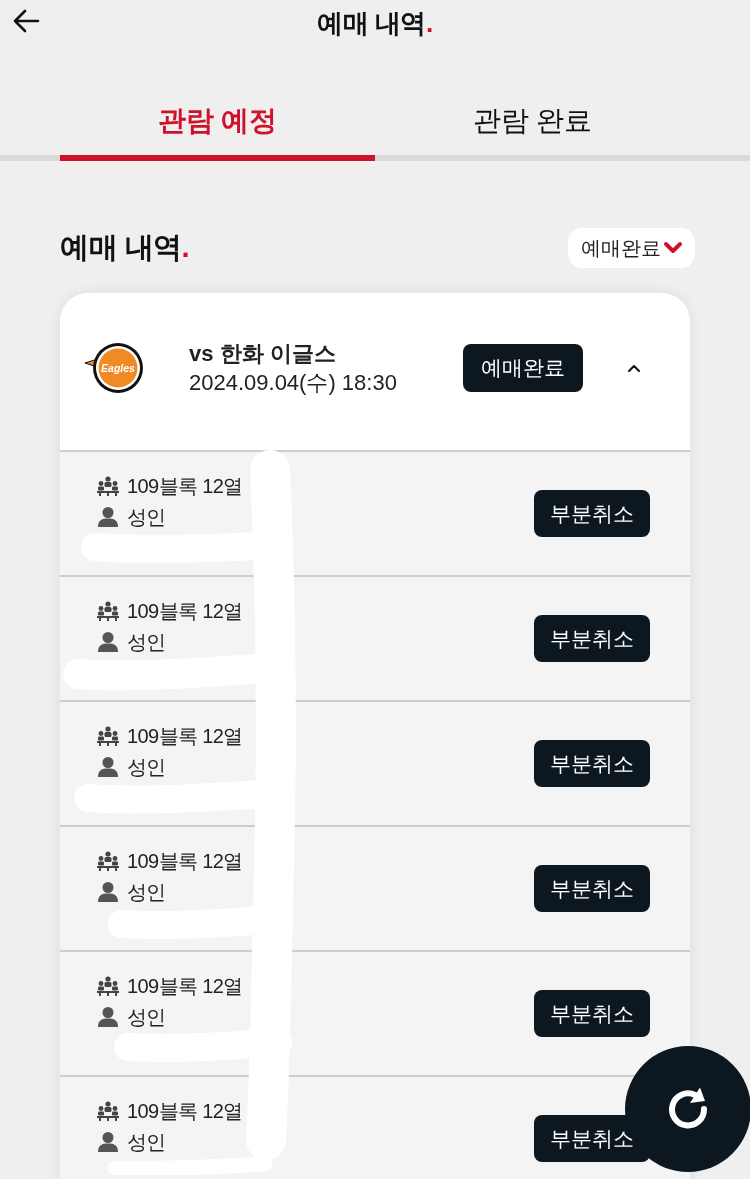  What do you see at coordinates (293, 382) in the screenshot?
I see `match-datetime: 2024.09.04(수) 18:30` at bounding box center [293, 382].